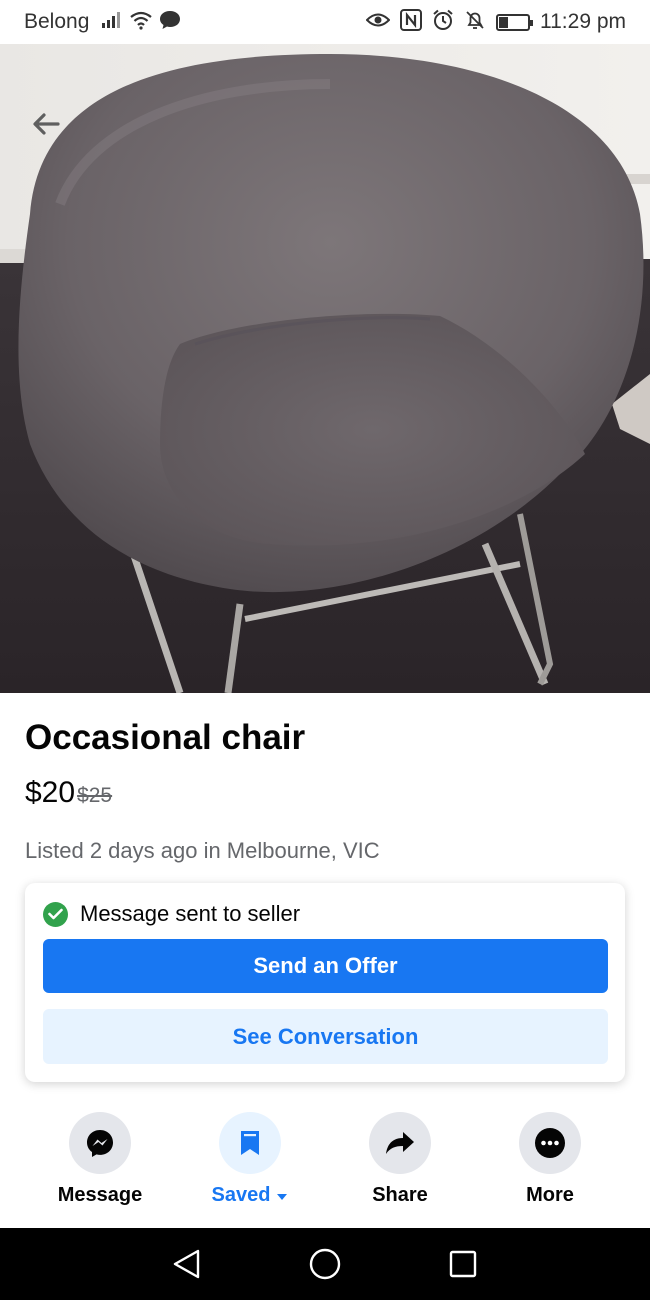 This screenshot has width=650, height=1300. I want to click on status-bar: Belong 11:29 pm, so click(325, 22).